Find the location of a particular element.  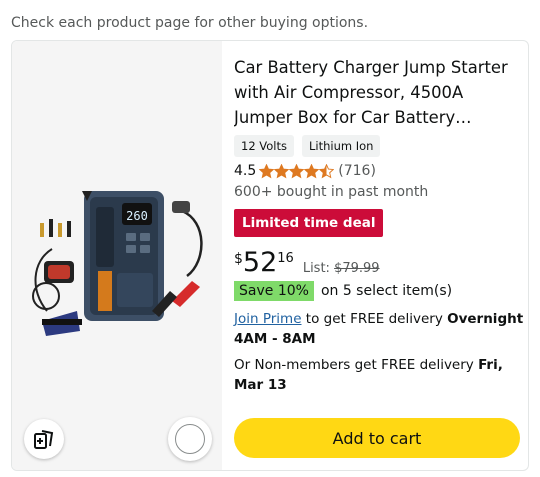

save-text: on 5 select item(s) is located at coordinates (386, 291).